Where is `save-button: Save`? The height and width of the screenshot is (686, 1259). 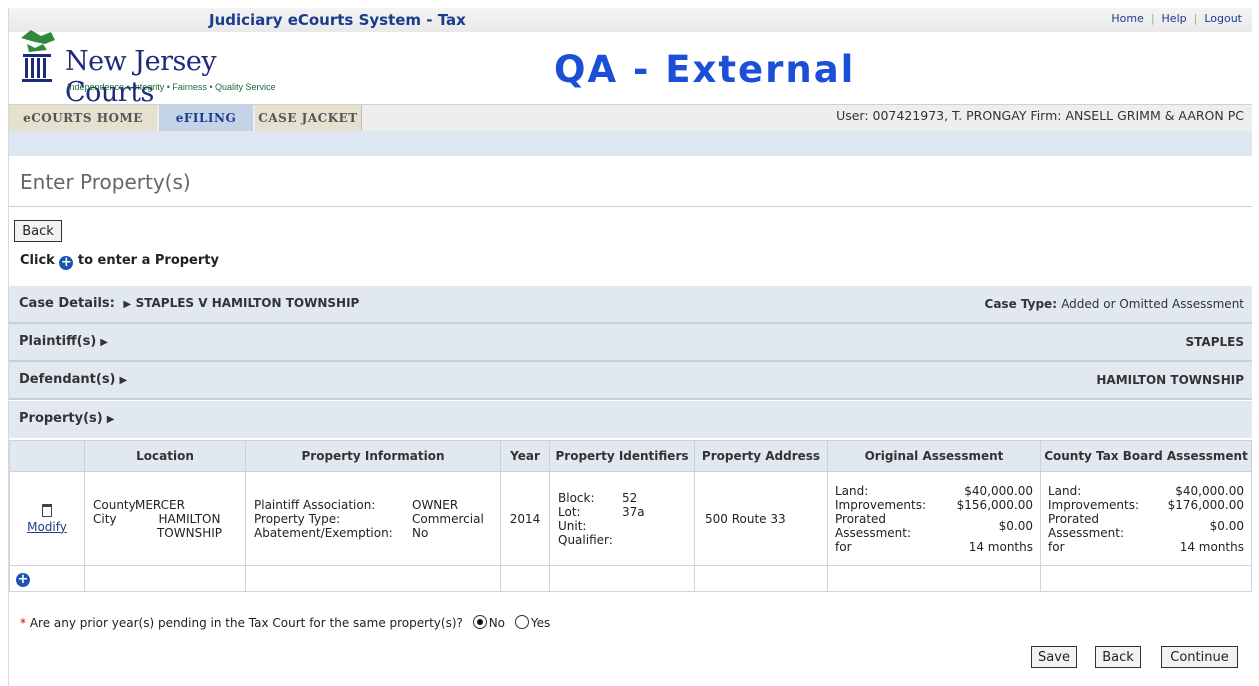
save-button: Save is located at coordinates (1054, 657).